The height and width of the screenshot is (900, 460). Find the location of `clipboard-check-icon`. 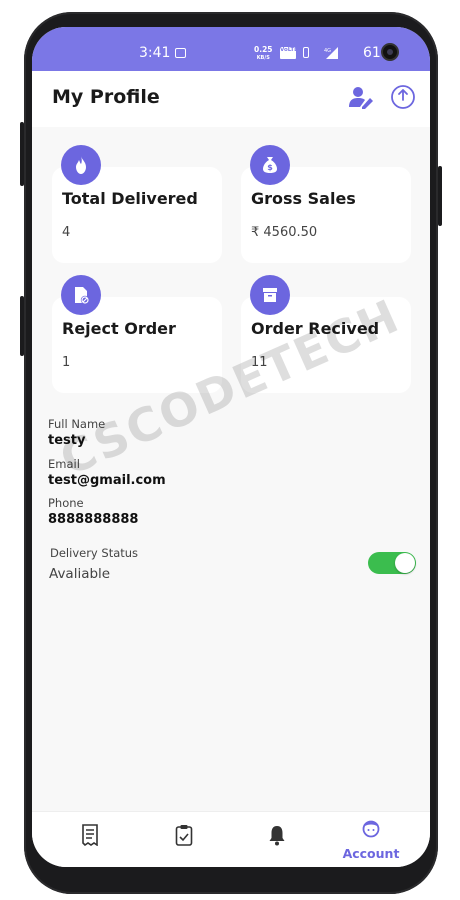

clipboard-check-icon is located at coordinates (184, 835).